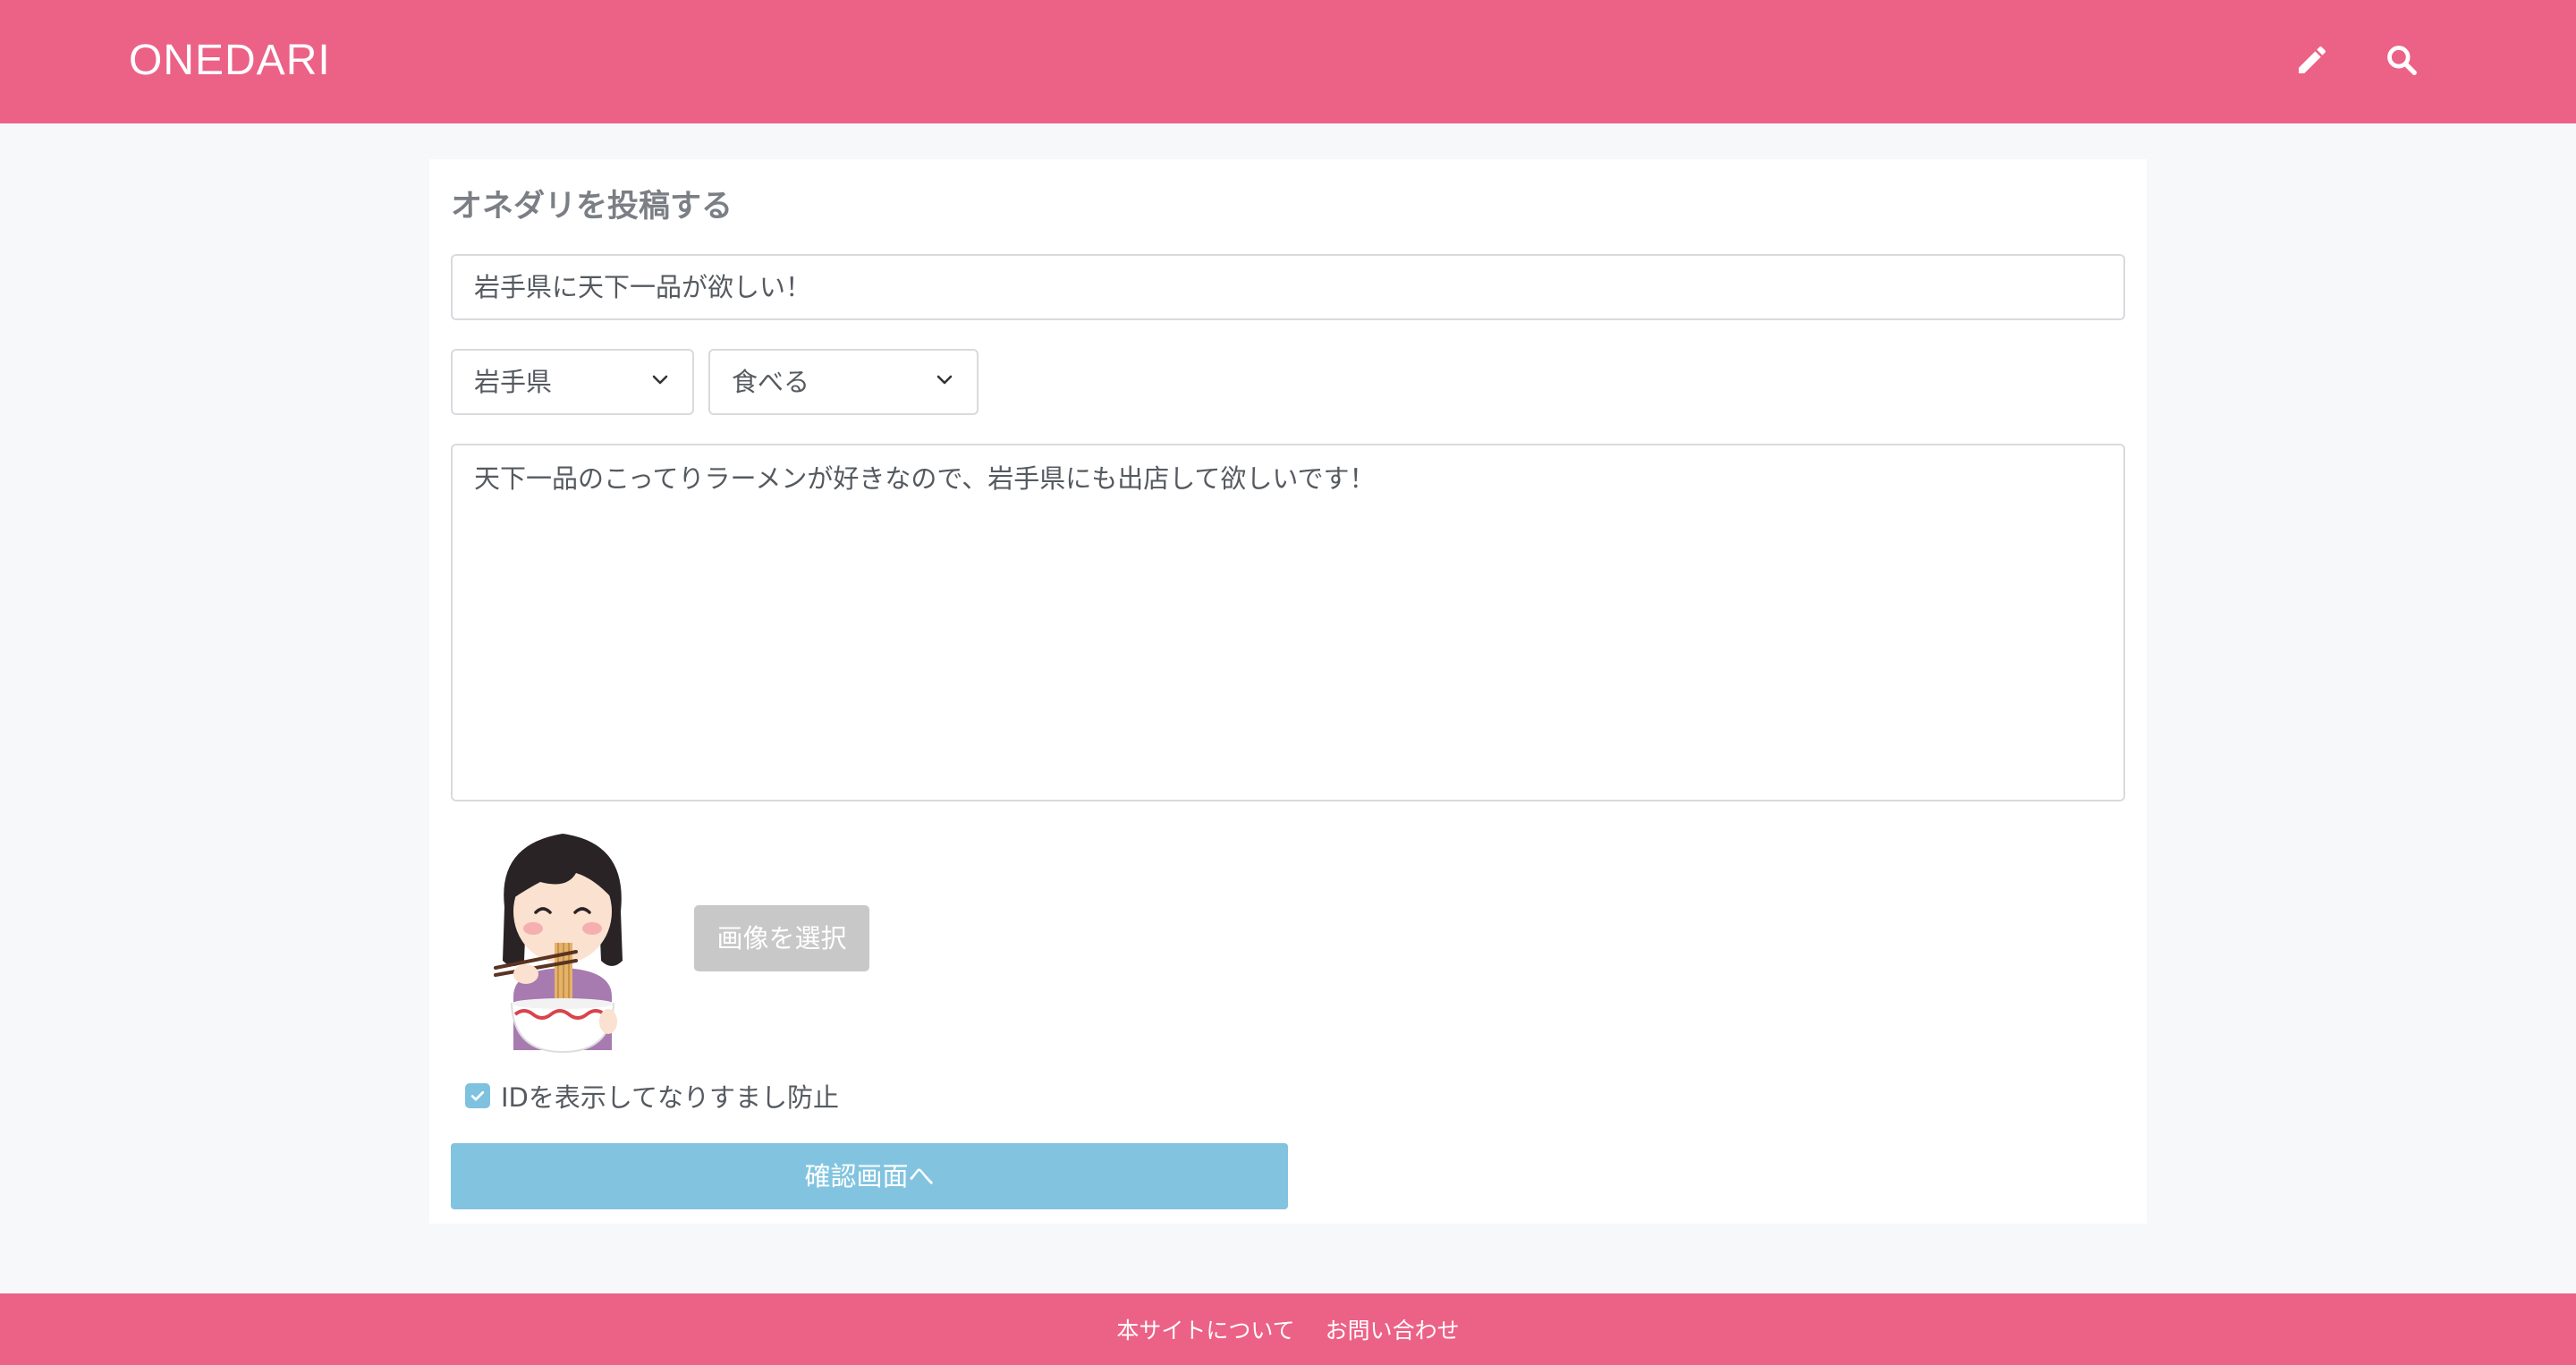 This screenshot has width=2576, height=1365. Describe the element at coordinates (230, 60) in the screenshot. I see `logo: ONEDARI` at that location.